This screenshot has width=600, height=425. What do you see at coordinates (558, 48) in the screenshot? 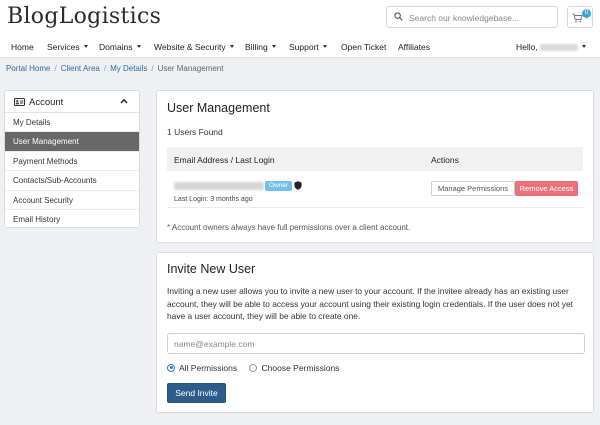
I see `redacted-username` at bounding box center [558, 48].